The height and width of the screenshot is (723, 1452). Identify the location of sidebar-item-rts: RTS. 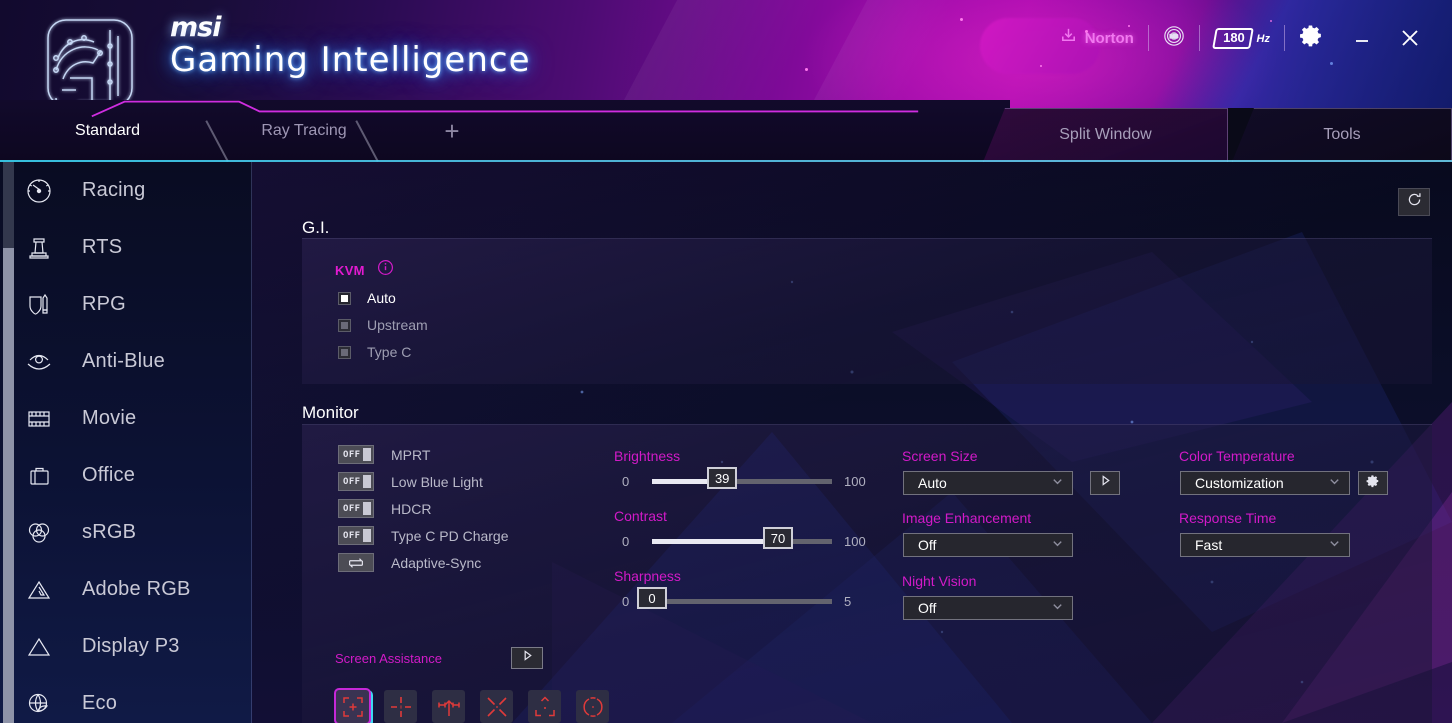
(125, 247).